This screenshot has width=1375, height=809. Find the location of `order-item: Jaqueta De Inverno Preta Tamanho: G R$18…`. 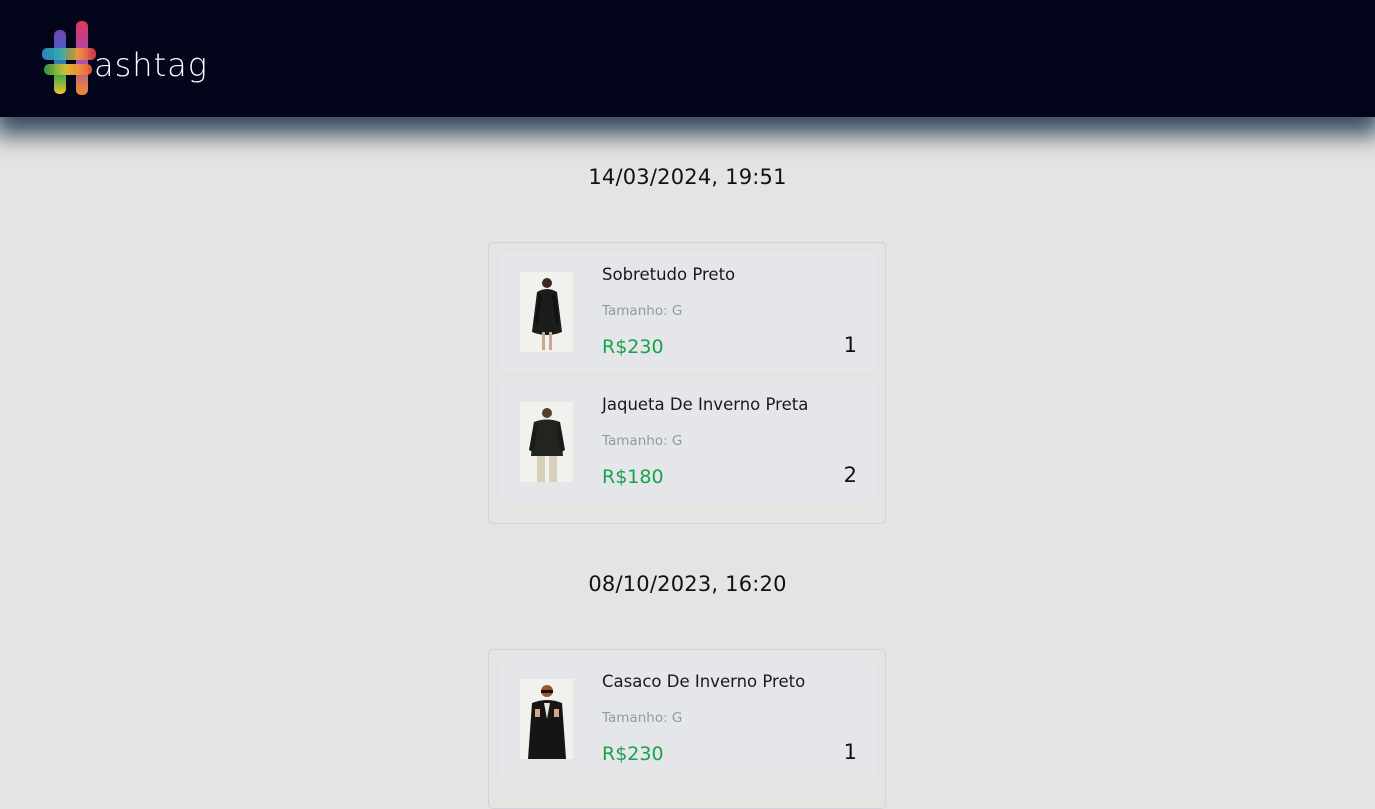

order-item: Jaqueta De Inverno Preta Tamanho: G R$18… is located at coordinates (688, 442).